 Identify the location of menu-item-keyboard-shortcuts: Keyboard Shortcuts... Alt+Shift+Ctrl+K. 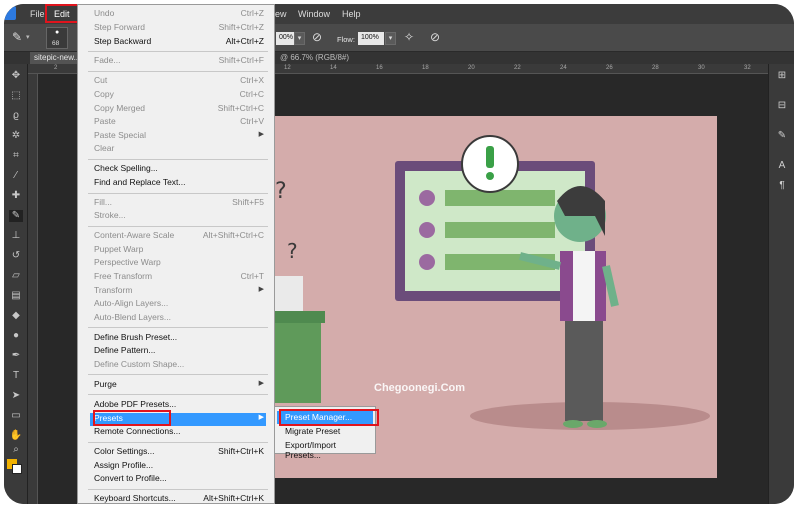
(178, 498).